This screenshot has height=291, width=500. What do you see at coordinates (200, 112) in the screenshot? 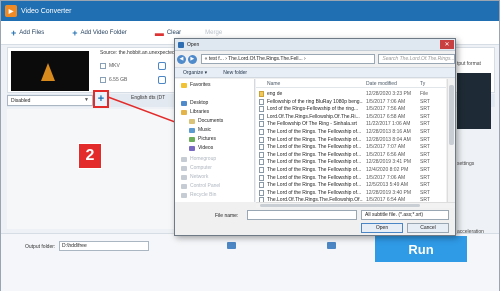
I see `nav-item-label: Libraries` at bounding box center [200, 112].